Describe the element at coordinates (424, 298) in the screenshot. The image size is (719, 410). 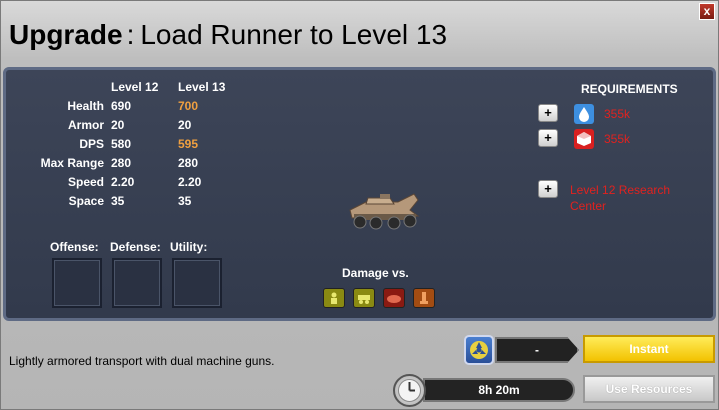
I see `building-icon` at that location.